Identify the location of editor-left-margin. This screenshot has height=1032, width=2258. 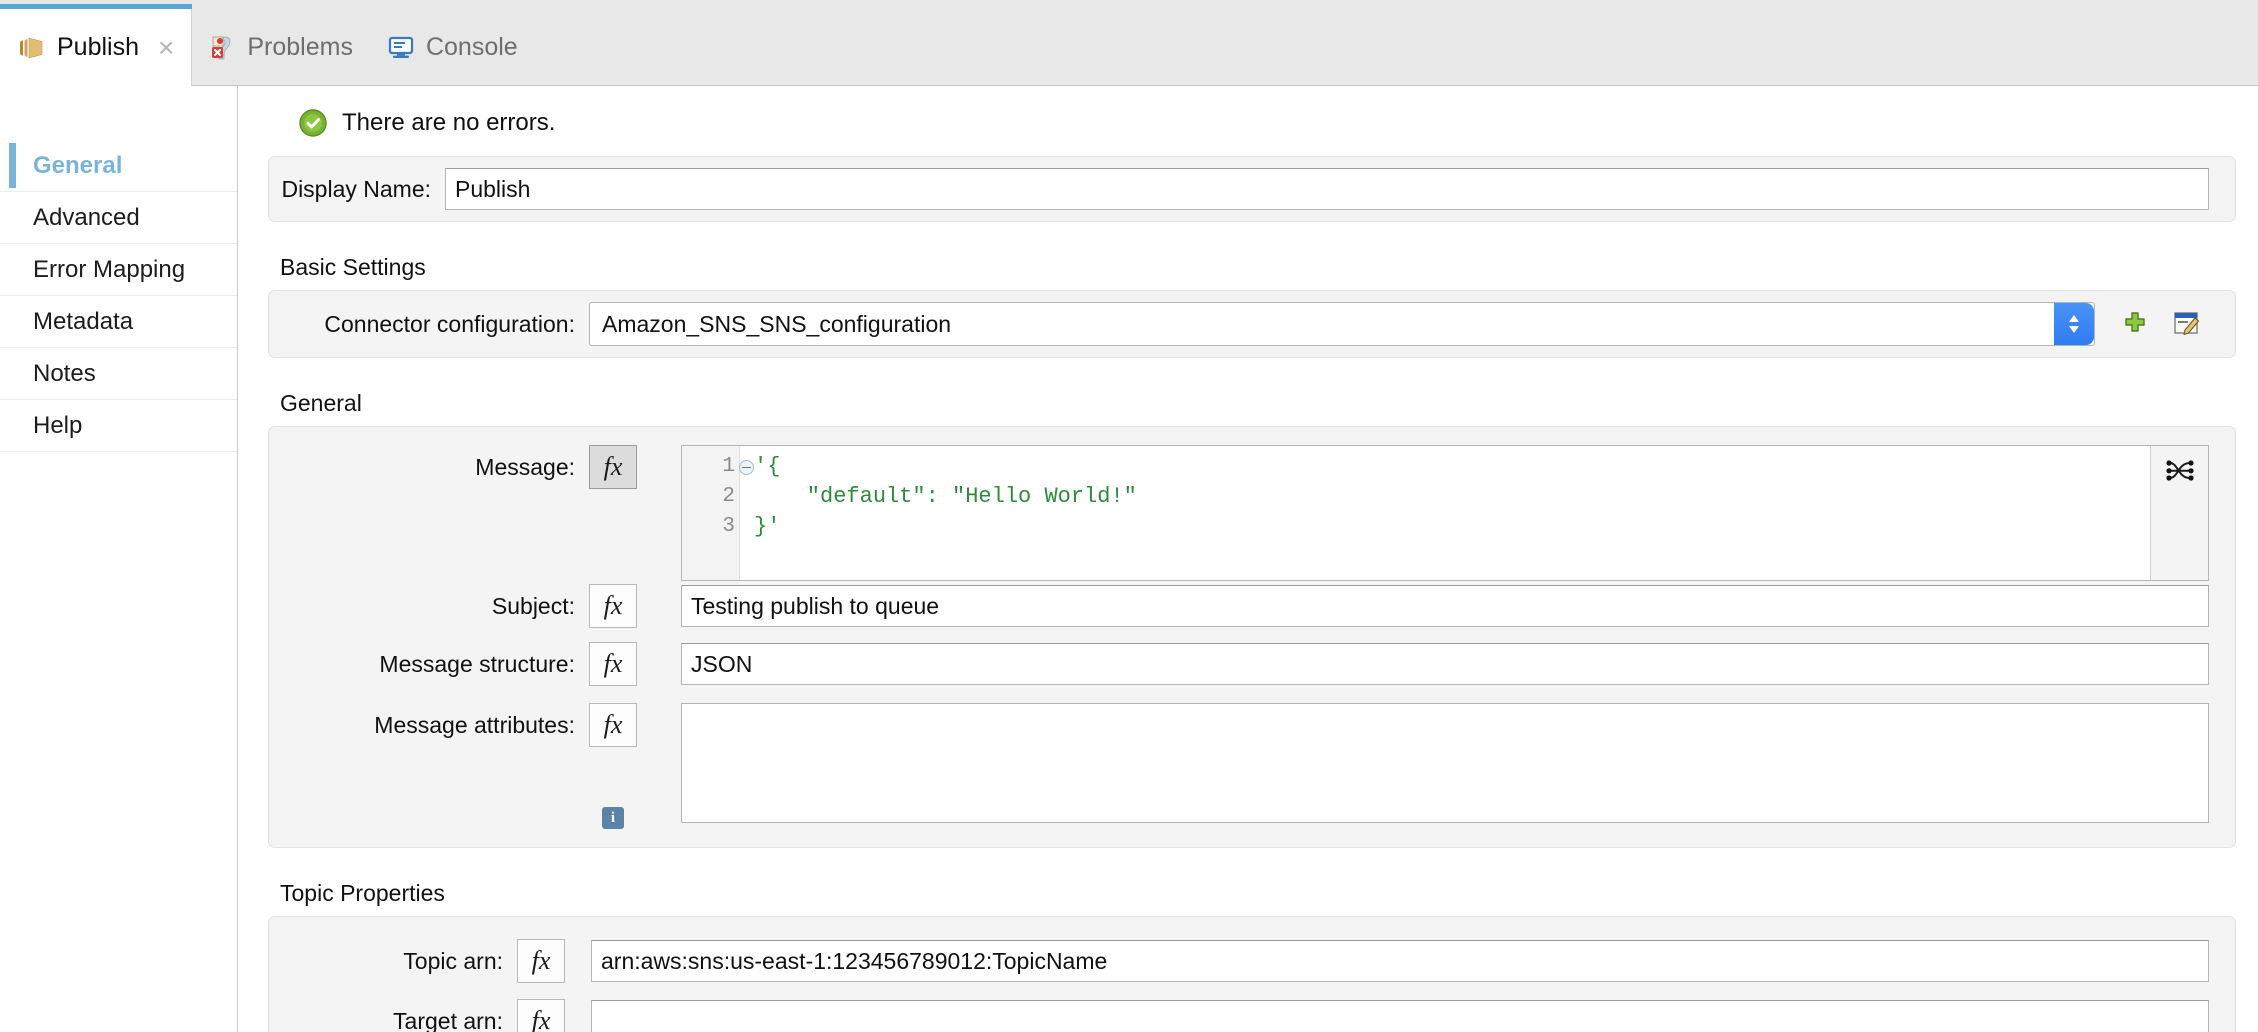
(688, 513).